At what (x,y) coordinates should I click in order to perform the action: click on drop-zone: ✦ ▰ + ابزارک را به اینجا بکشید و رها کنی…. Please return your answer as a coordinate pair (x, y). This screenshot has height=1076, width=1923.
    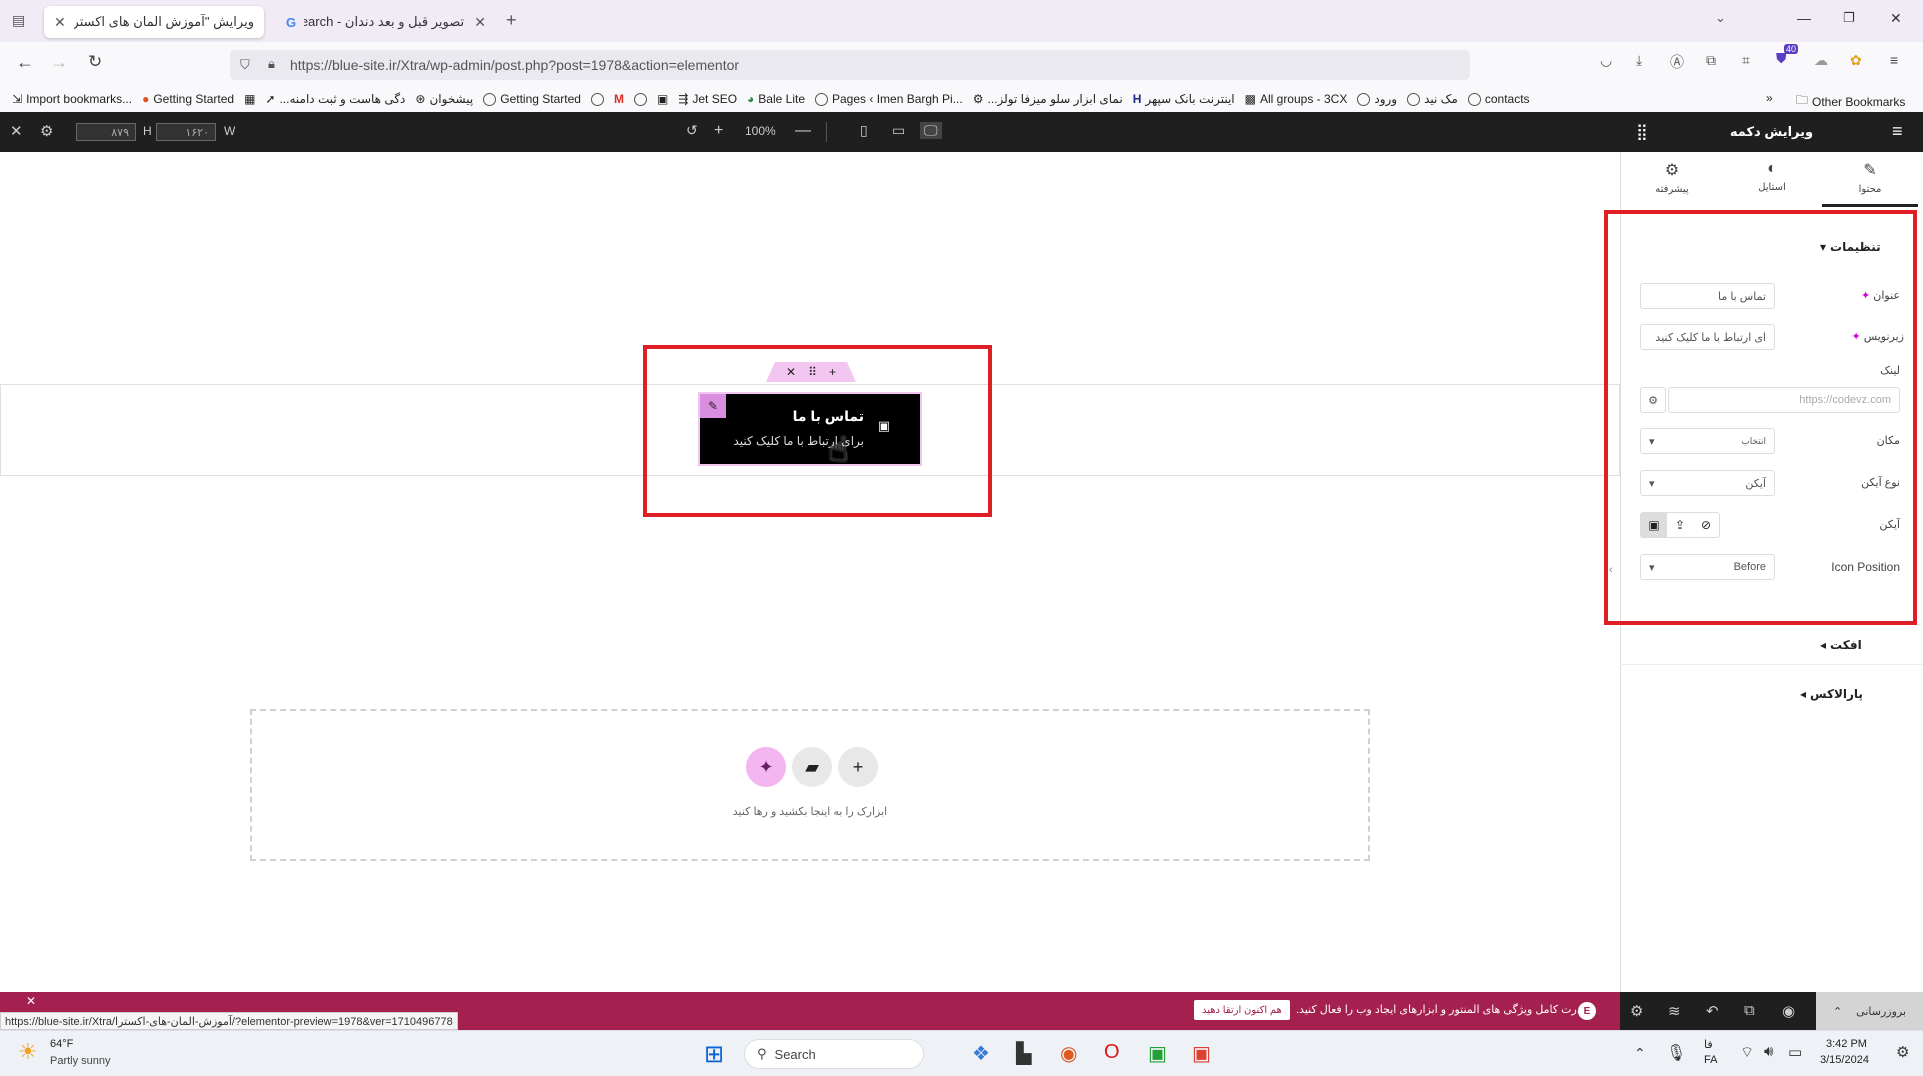
    Looking at the image, I should click on (810, 785).